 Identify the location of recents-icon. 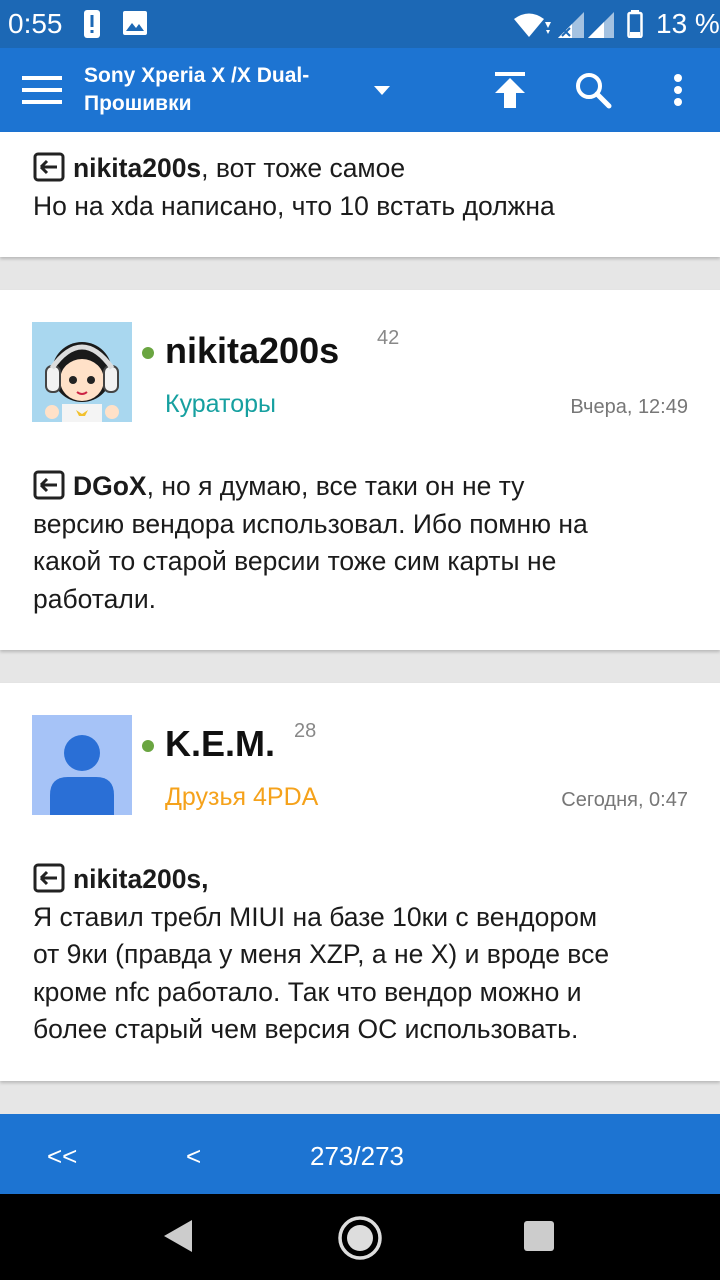
(539, 1238).